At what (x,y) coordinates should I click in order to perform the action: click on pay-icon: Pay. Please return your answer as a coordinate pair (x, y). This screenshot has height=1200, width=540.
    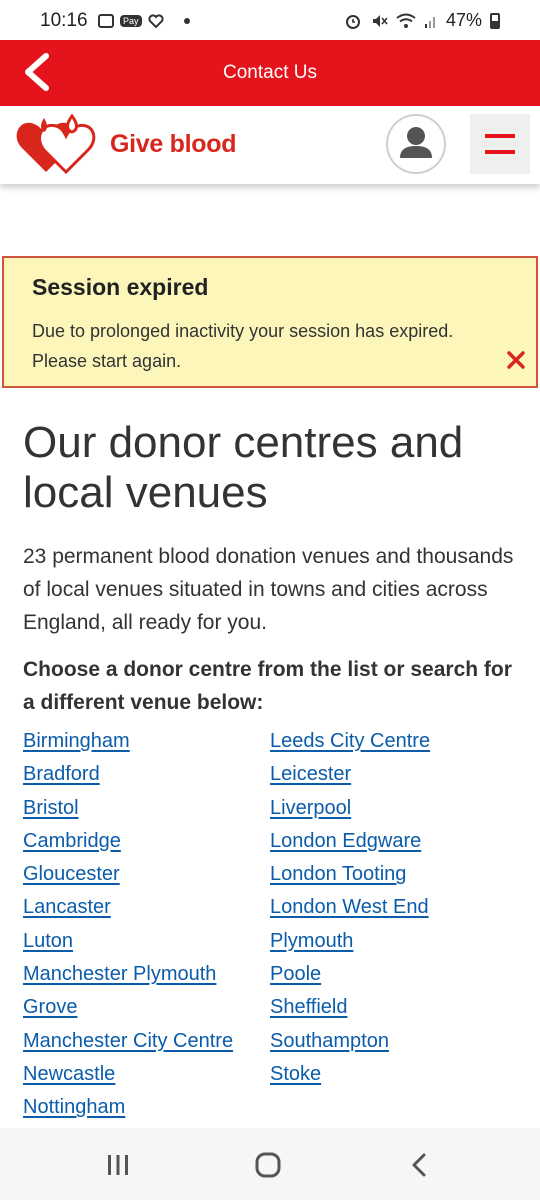
    Looking at the image, I should click on (131, 21).